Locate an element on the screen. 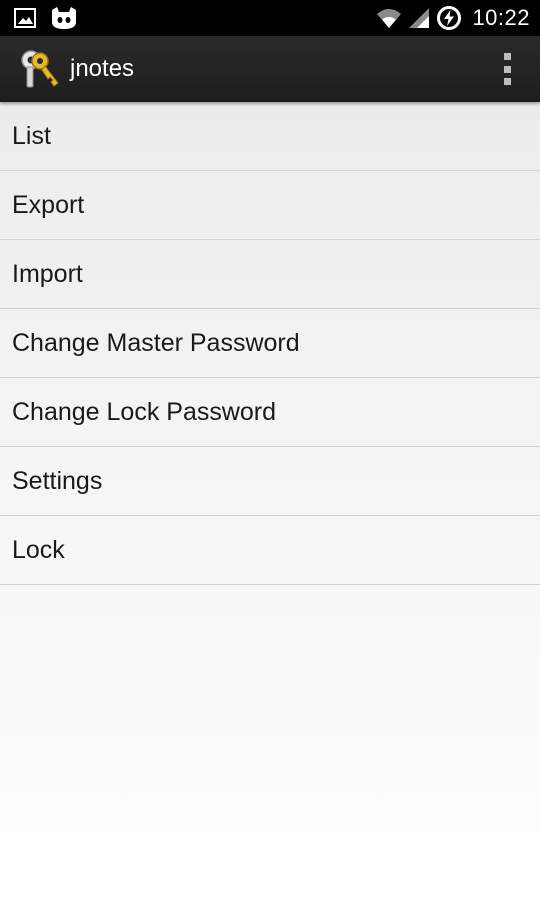 Image resolution: width=540 pixels, height=900 pixels. signal-icon is located at coordinates (419, 18).